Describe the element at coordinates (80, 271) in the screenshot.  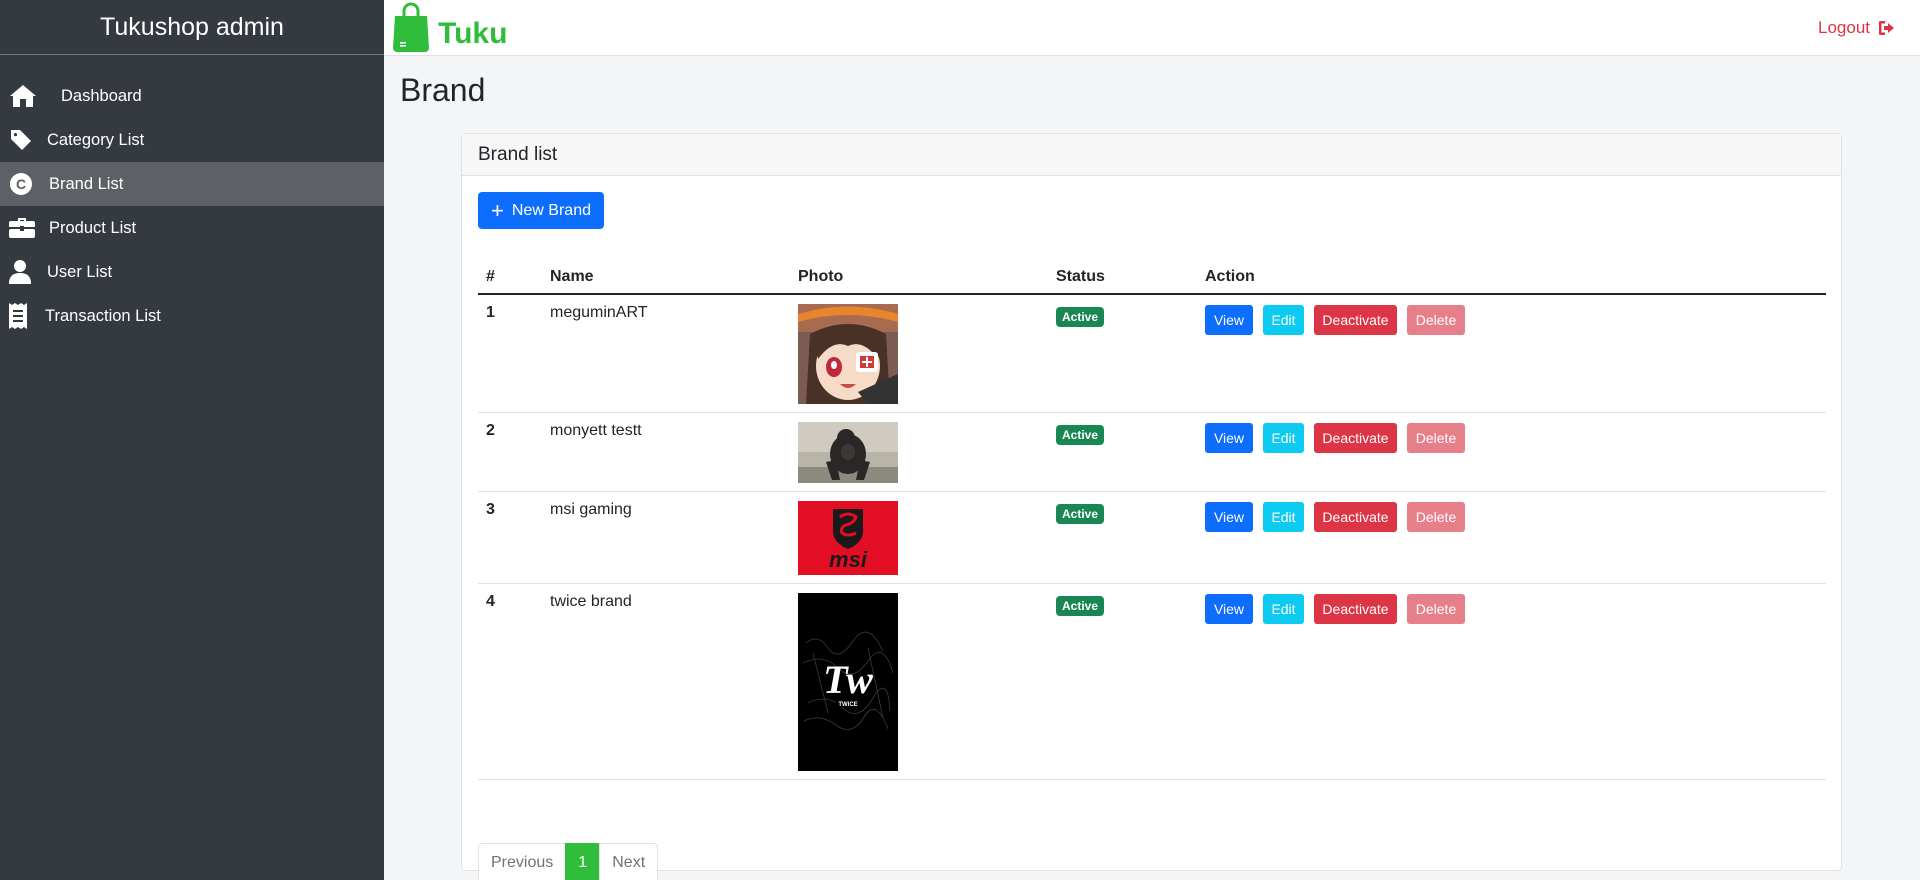
I see `sidebar-item-label: User List` at that location.